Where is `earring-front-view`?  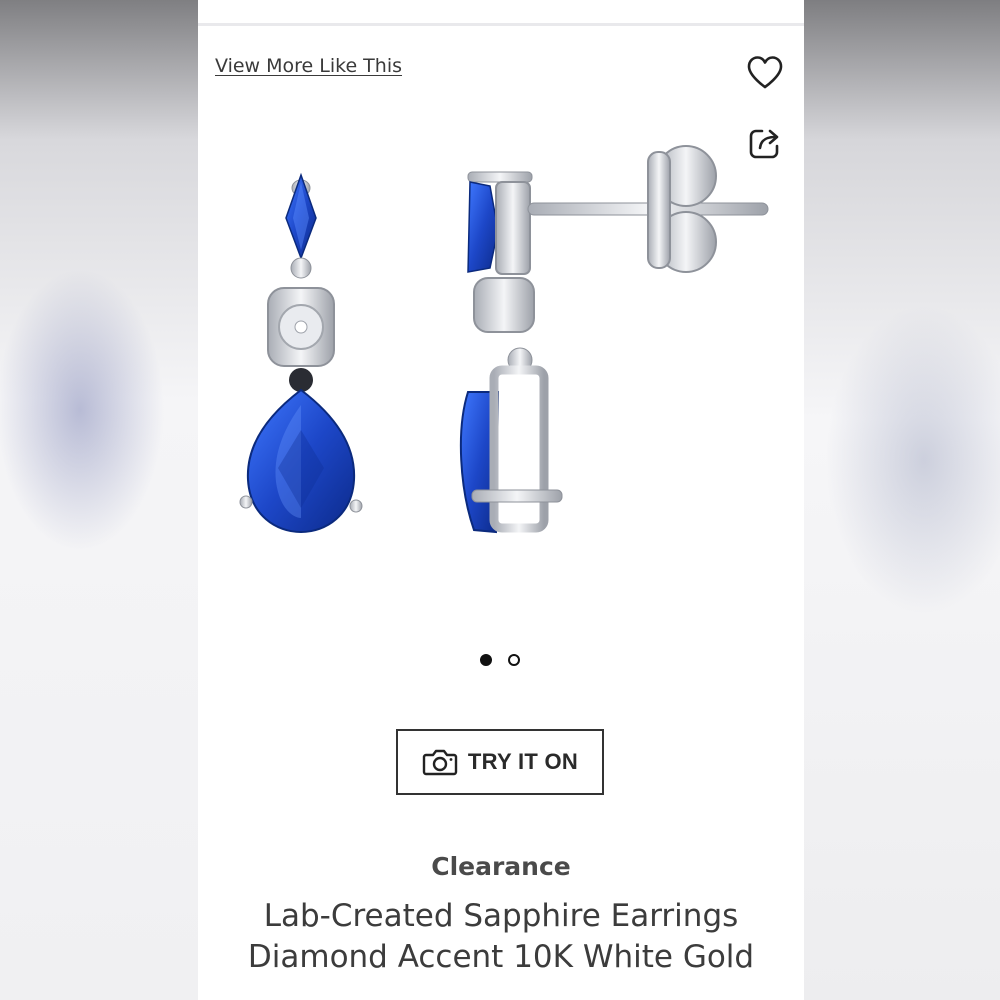 earring-front-view is located at coordinates (301, 353).